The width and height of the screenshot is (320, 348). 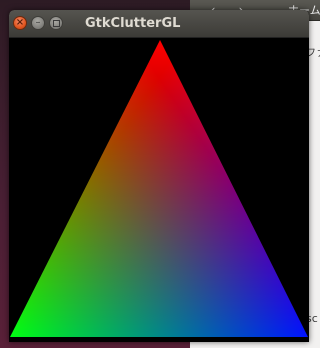 I want to click on close-button: ×, so click(x=20, y=23).